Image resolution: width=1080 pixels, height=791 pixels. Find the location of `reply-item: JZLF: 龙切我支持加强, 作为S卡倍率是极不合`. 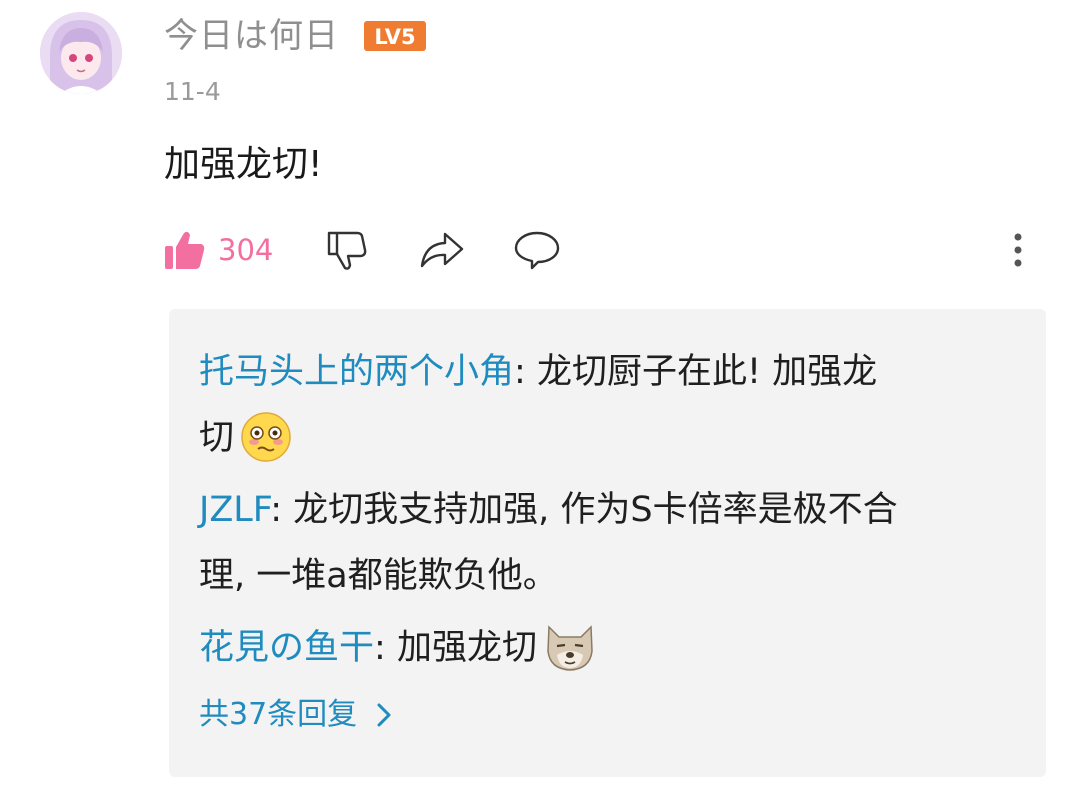

reply-item: JZLF: 龙切我支持加强, 作为S卡倍率是极不合 is located at coordinates (548, 510).